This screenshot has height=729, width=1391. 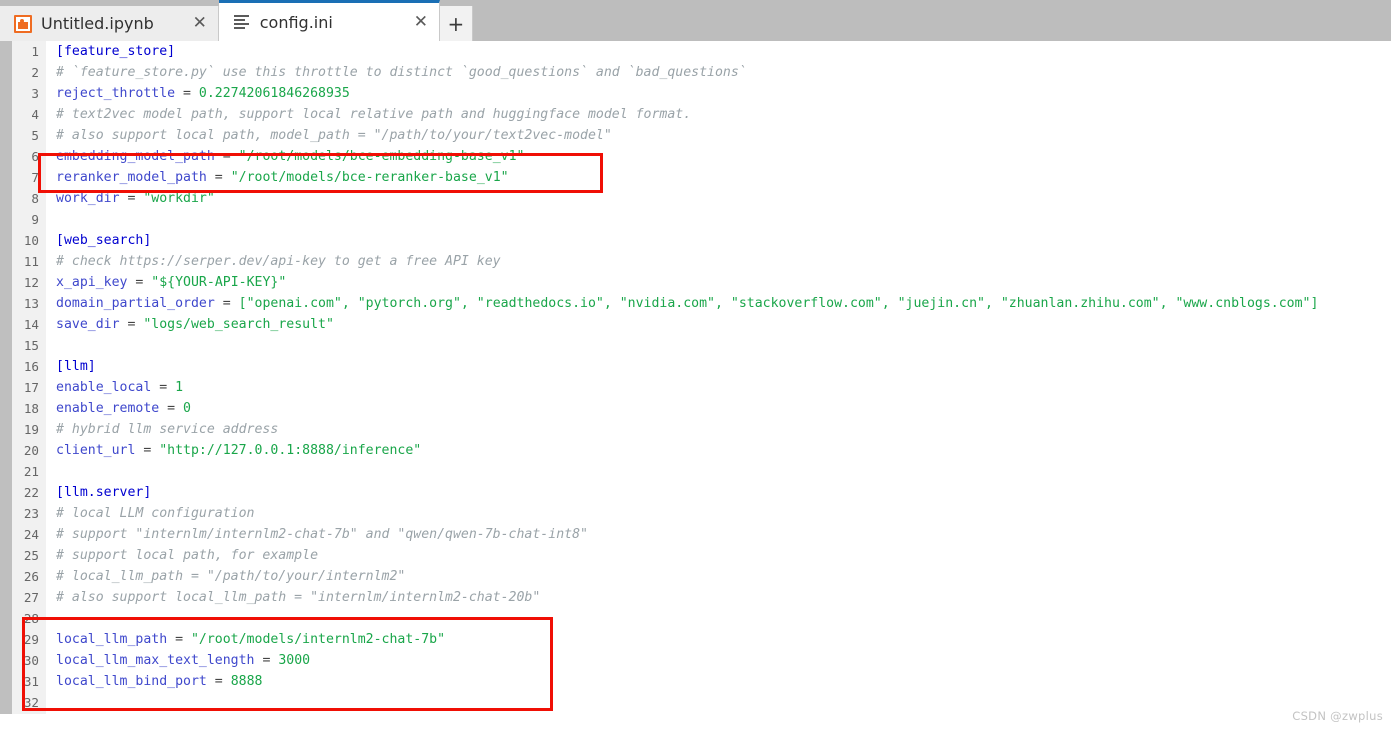 I want to click on token-section: [llm.server], so click(x=104, y=492).